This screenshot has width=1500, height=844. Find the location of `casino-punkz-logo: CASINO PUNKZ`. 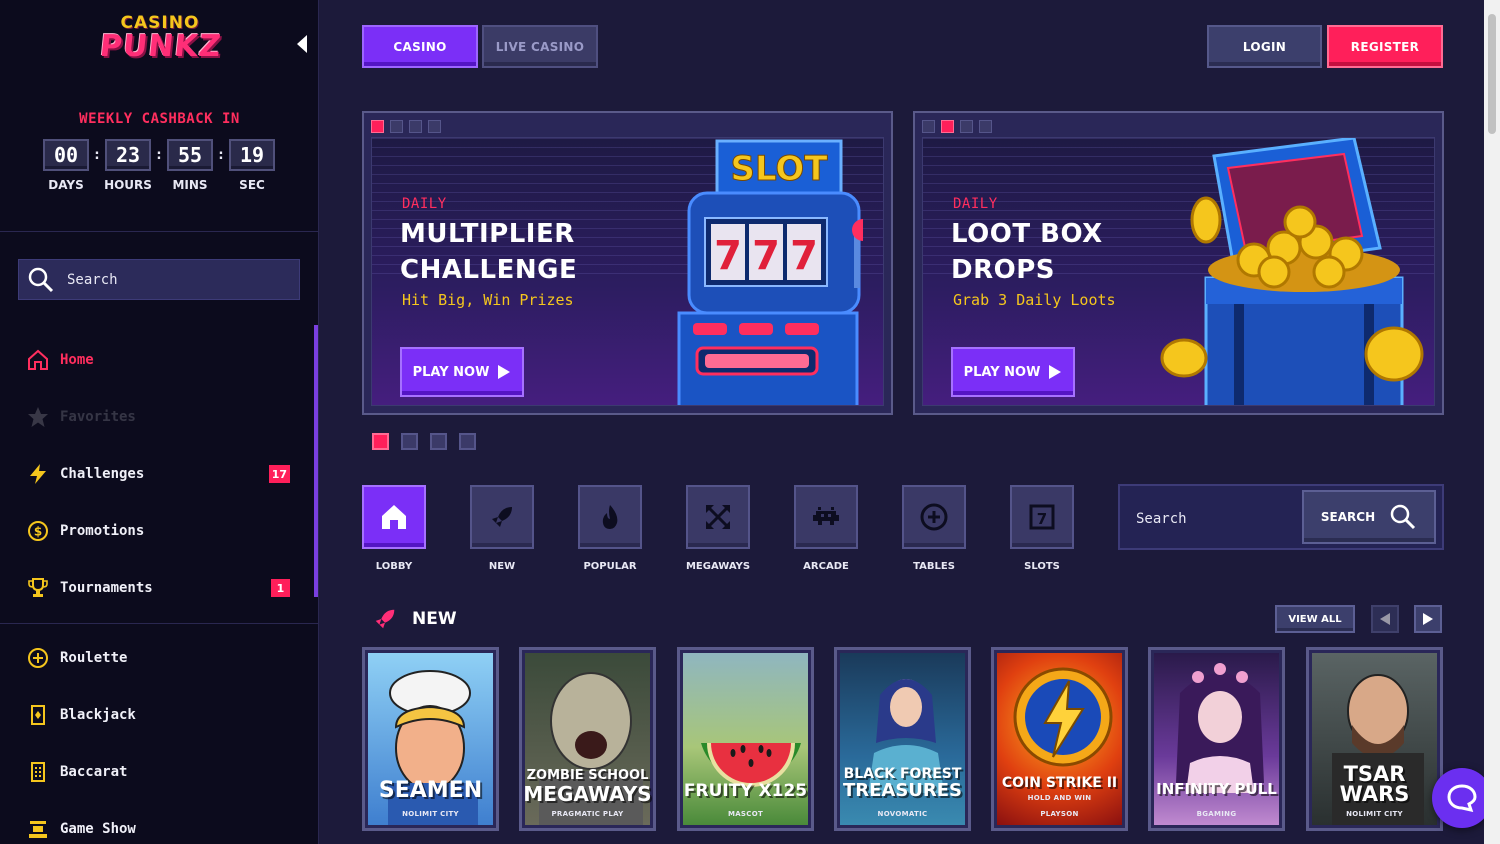

casino-punkz-logo: CASINO PUNKZ is located at coordinates (161, 41).